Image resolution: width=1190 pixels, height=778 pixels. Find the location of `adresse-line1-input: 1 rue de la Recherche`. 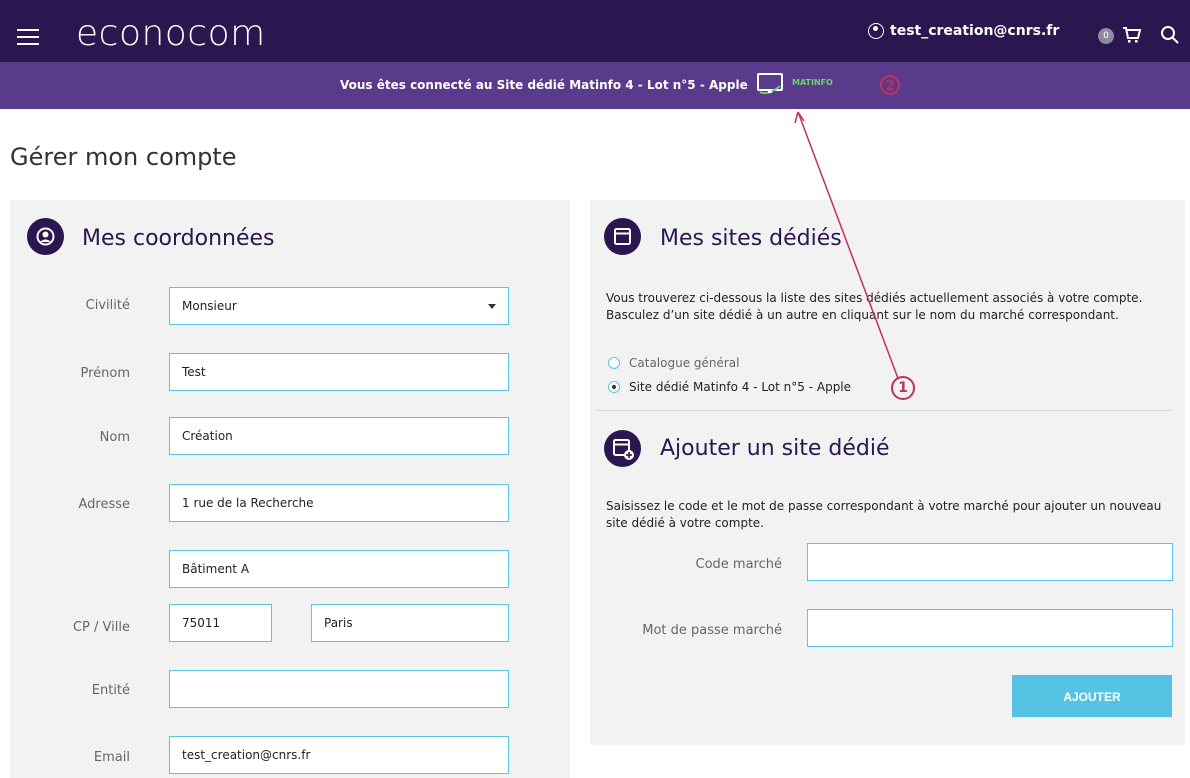

adresse-line1-input: 1 rue de la Recherche is located at coordinates (339, 503).